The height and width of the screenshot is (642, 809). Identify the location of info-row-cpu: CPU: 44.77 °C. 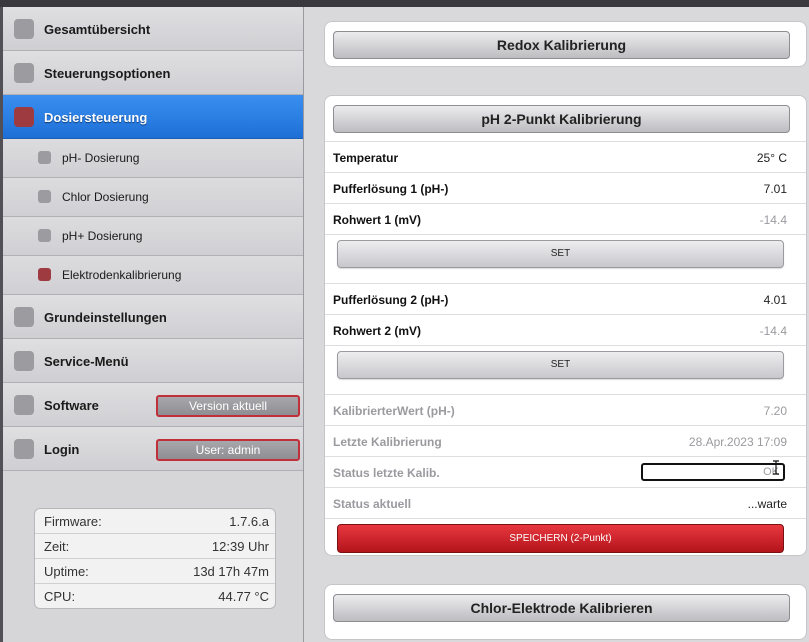
(155, 596).